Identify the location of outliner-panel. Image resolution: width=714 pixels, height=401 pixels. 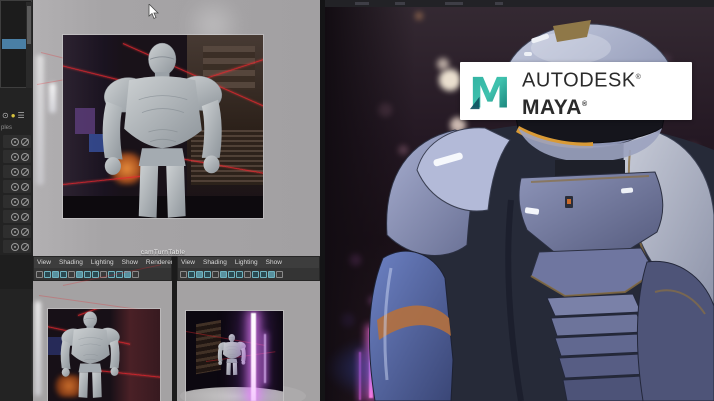
(16, 44).